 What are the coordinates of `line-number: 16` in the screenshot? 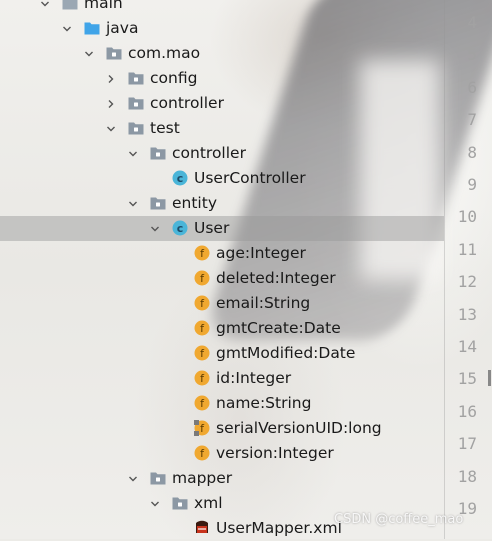 It's located at (467, 411).